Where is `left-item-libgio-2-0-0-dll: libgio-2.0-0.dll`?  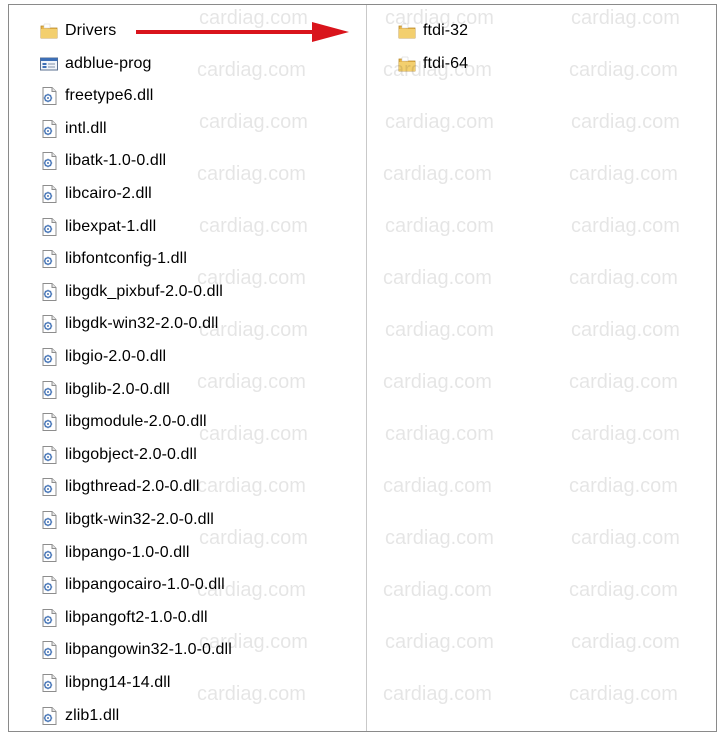
left-item-libgio-2-0-0-dll: libgio-2.0-0.dll is located at coordinates (102, 357).